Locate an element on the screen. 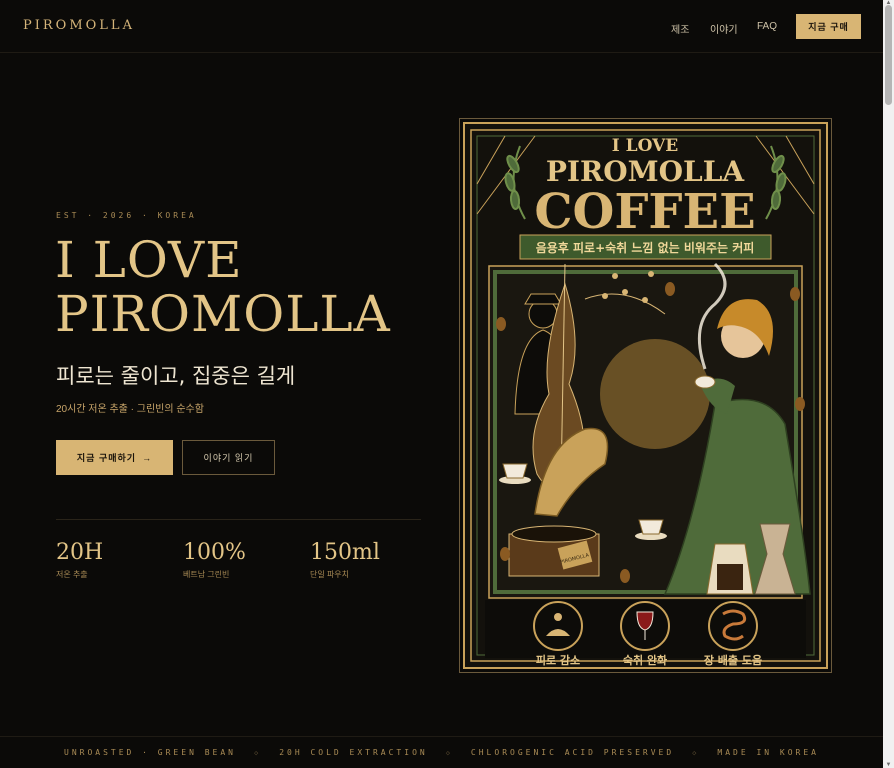 The image size is (894, 768). badge-label-fatigue: 피로 감소 is located at coordinates (558, 660).